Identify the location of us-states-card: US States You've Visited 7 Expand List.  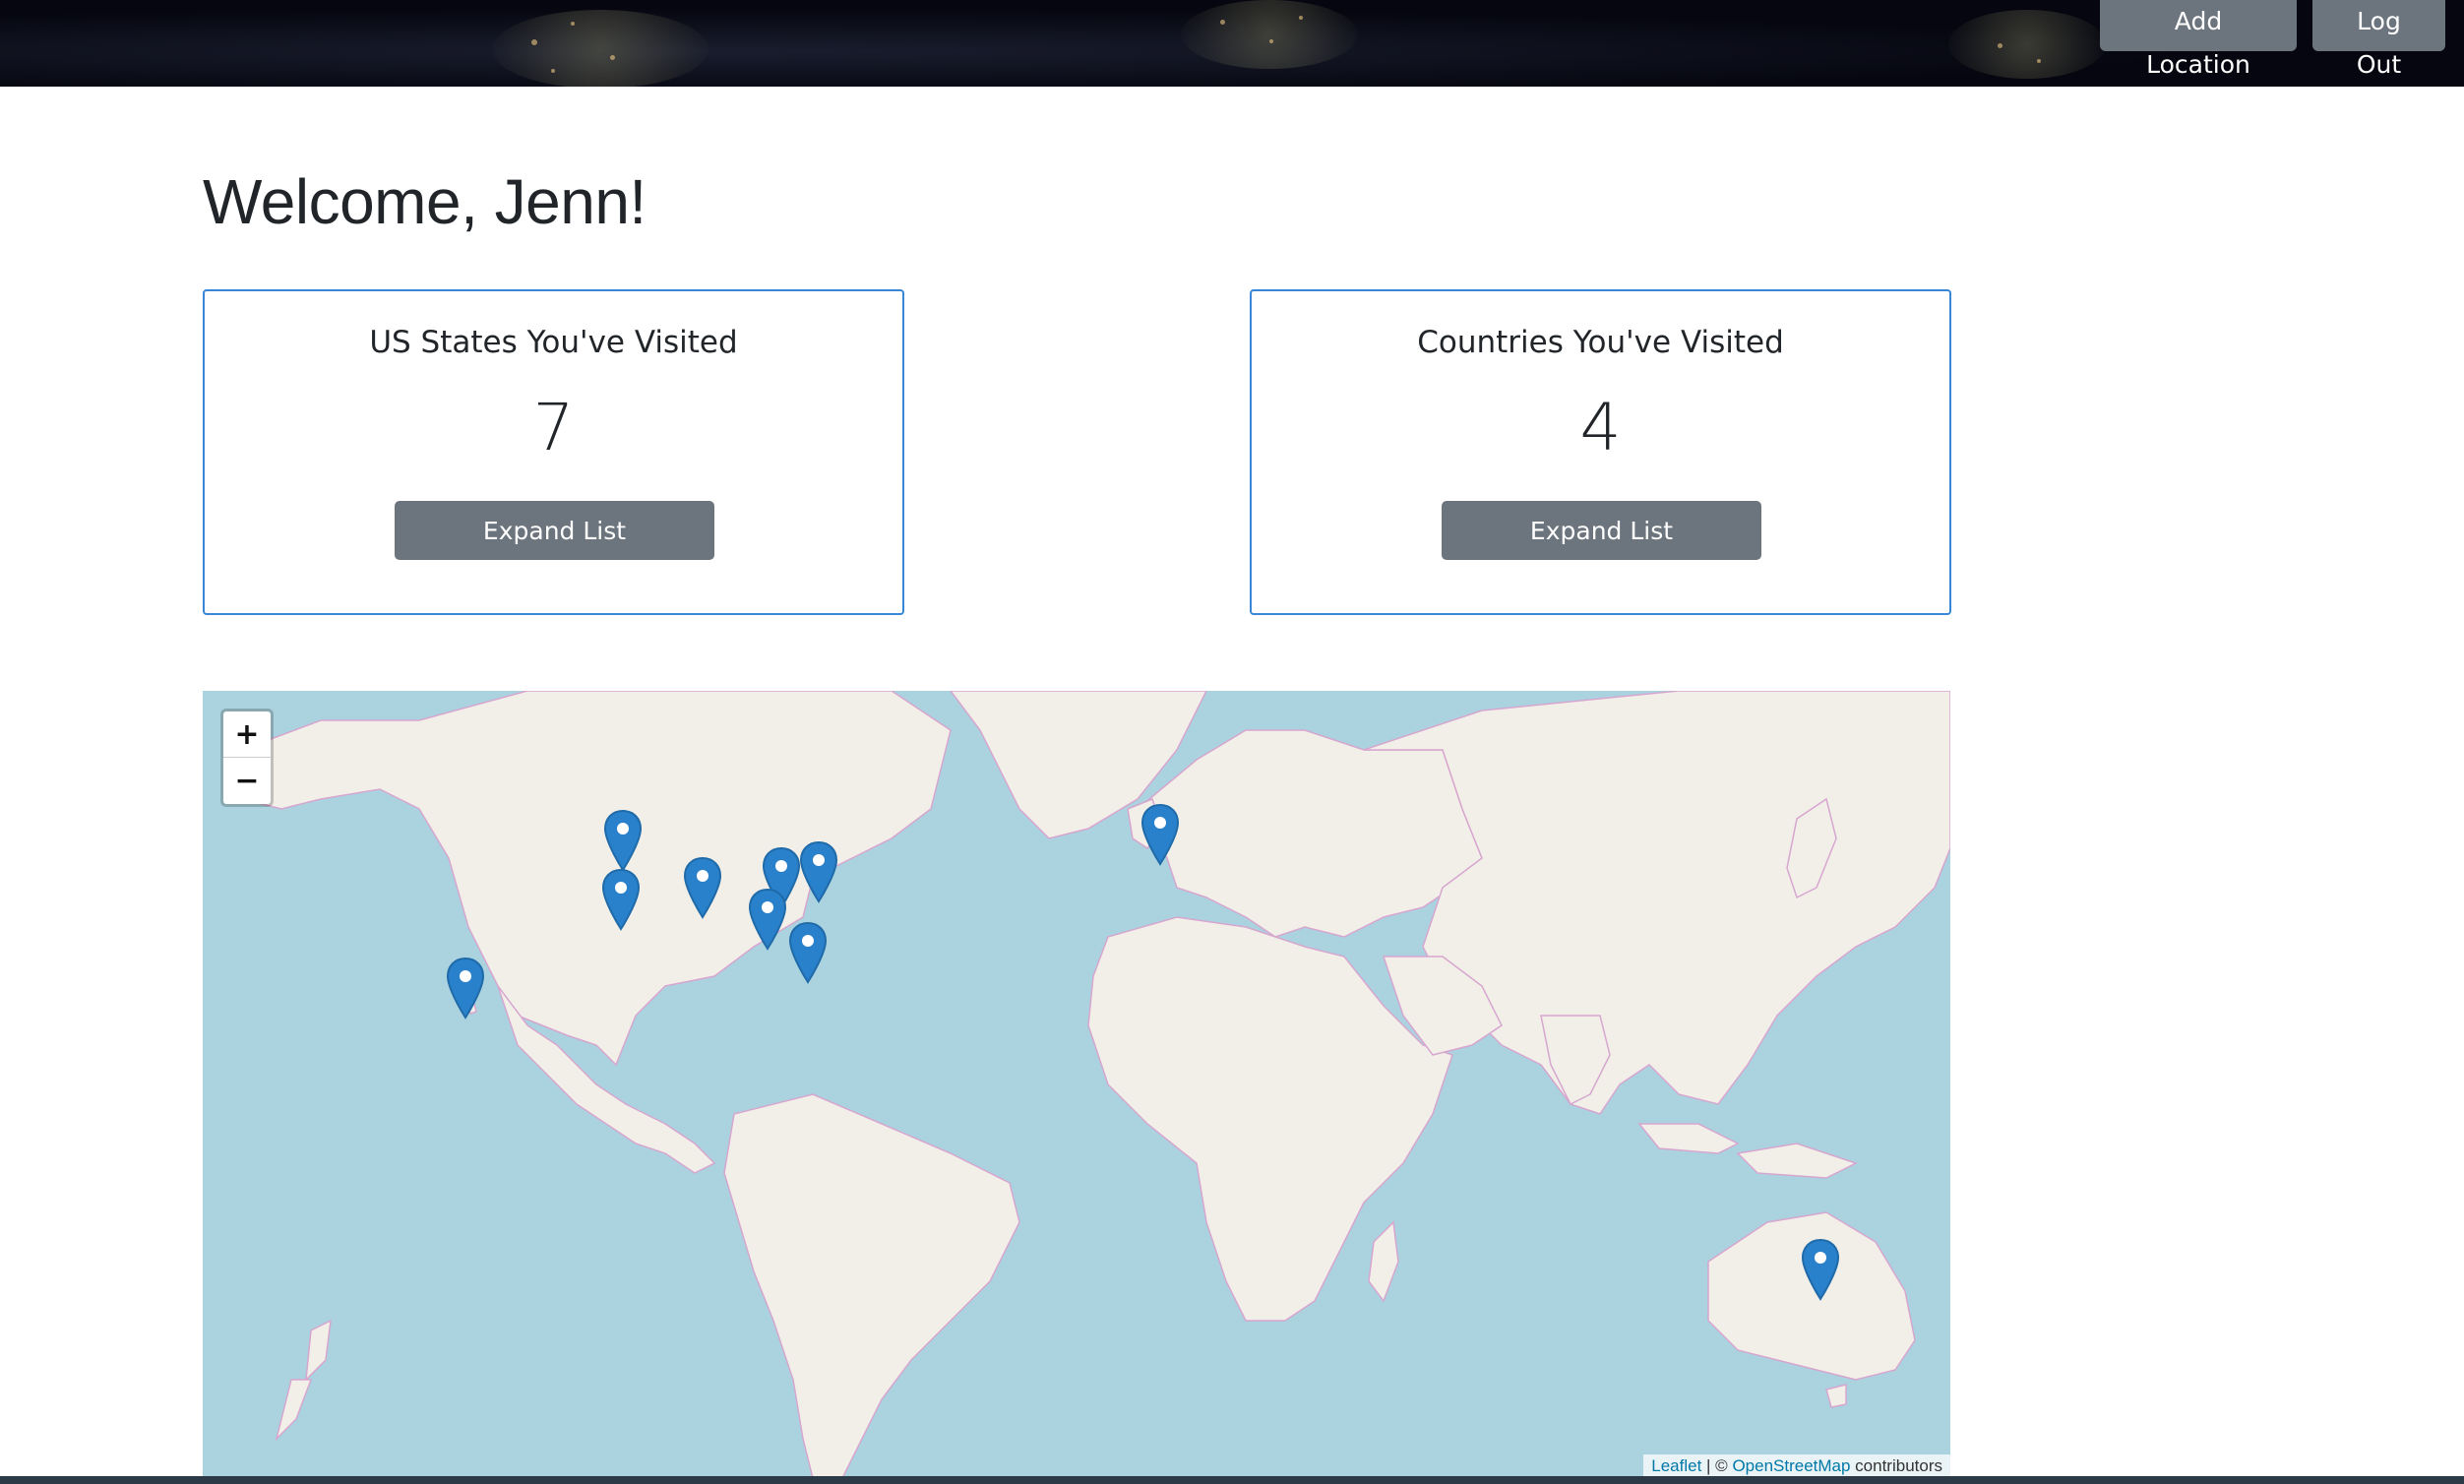
(553, 452).